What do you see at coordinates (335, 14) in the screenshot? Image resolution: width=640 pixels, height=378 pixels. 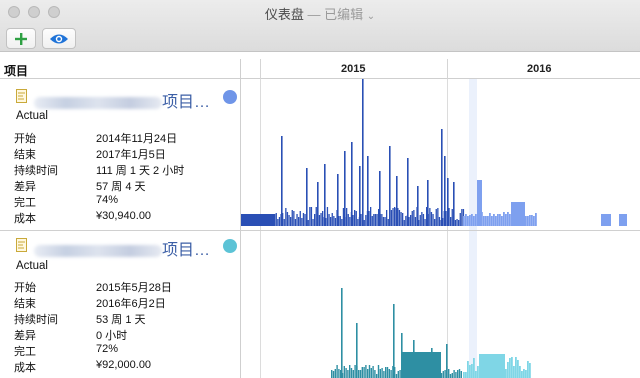 I see `edited-status: — 已编辑` at bounding box center [335, 14].